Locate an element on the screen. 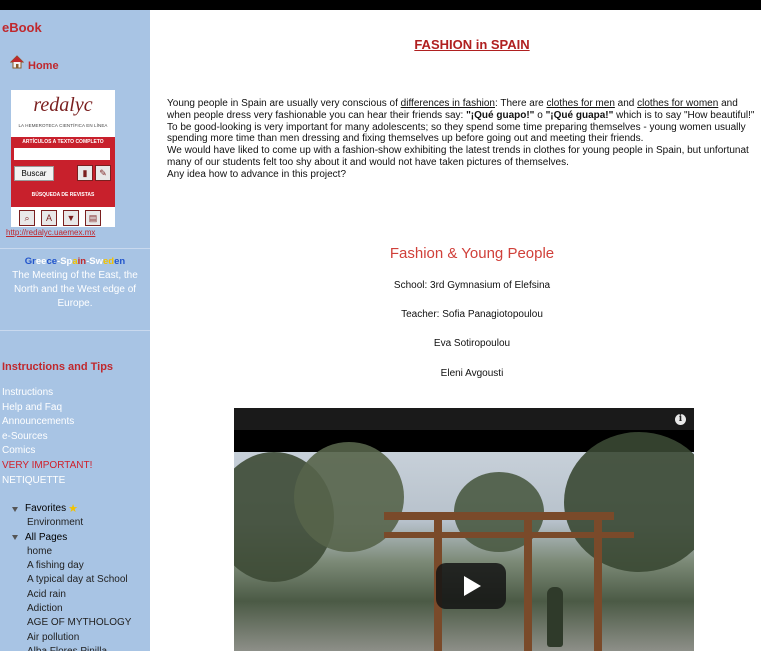 This screenshot has height=651, width=761. video-title-bar is located at coordinates (464, 419).